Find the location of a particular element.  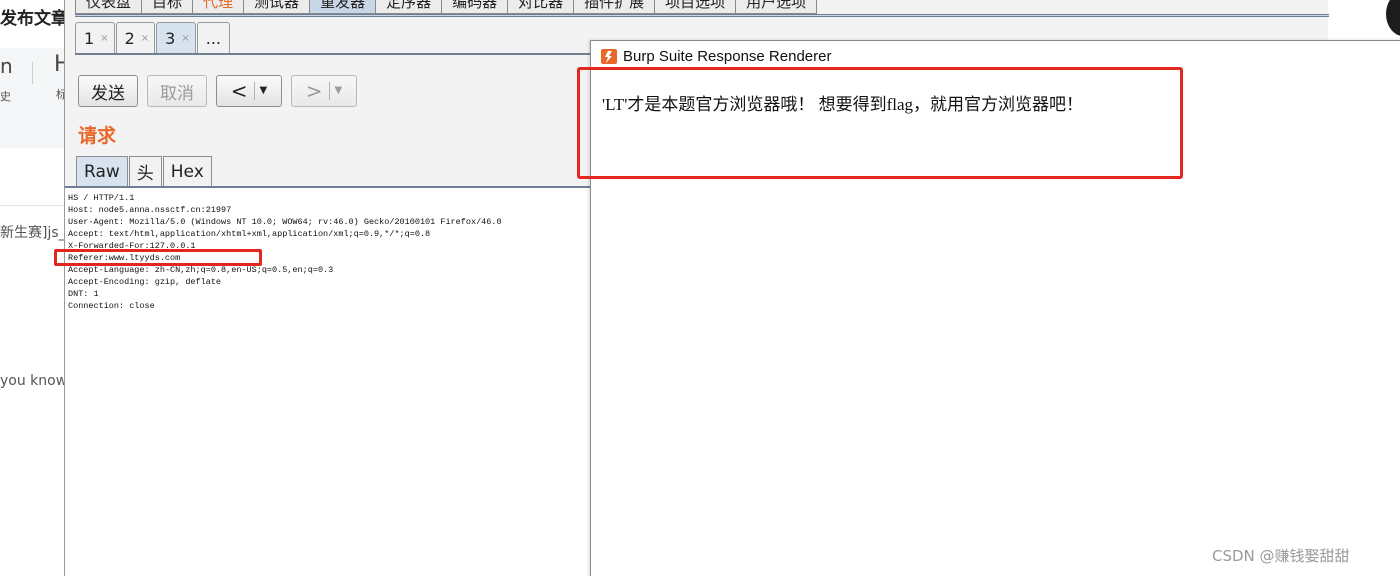

avatar is located at coordinates (1393, 18).